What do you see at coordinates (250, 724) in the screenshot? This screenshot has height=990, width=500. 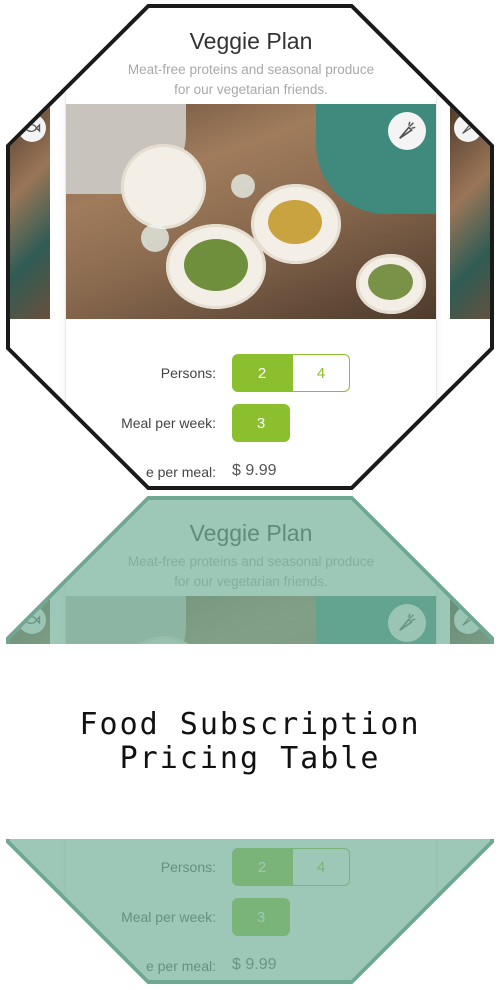 I see `banner-title-line1: Food Subscription` at bounding box center [250, 724].